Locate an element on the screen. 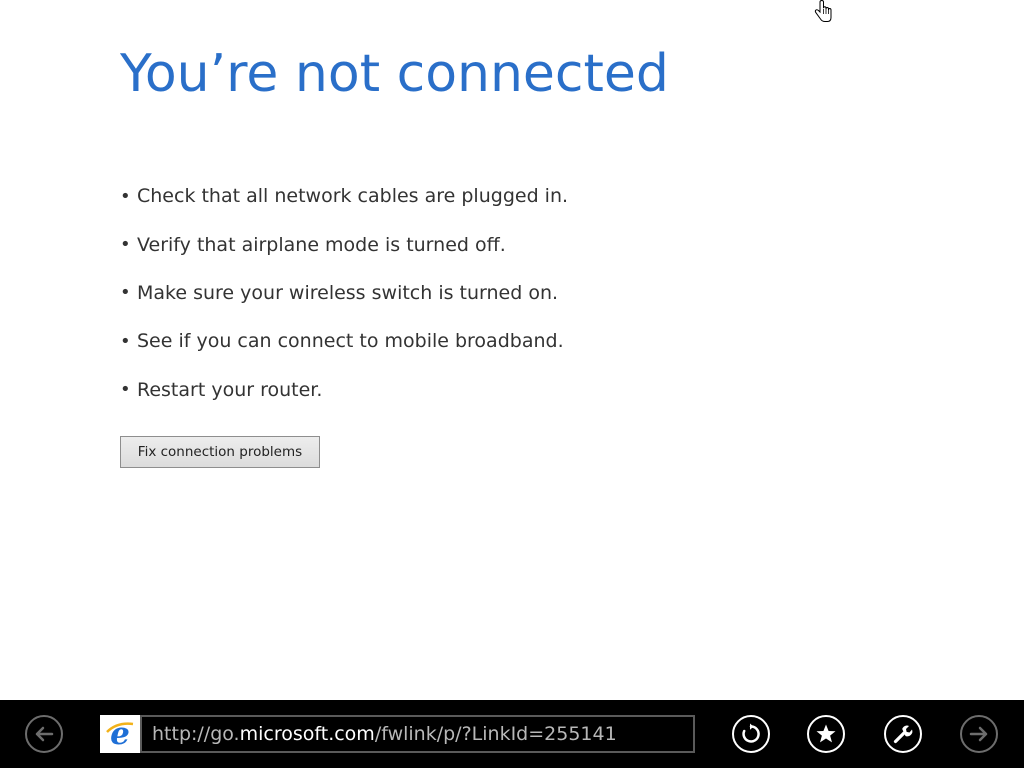  refresh-icon is located at coordinates (751, 733).